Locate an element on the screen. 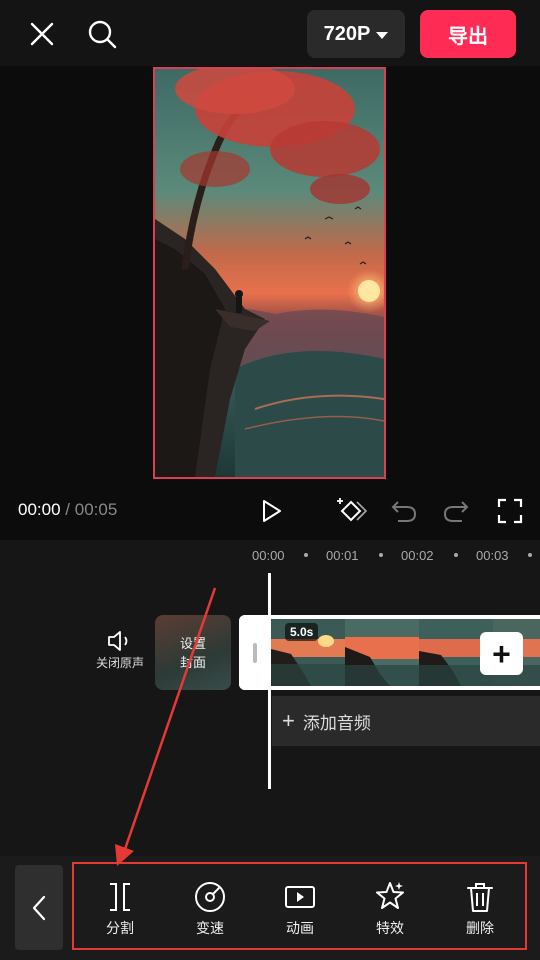 The image size is (540, 960). delete-icon is located at coordinates (480, 897).